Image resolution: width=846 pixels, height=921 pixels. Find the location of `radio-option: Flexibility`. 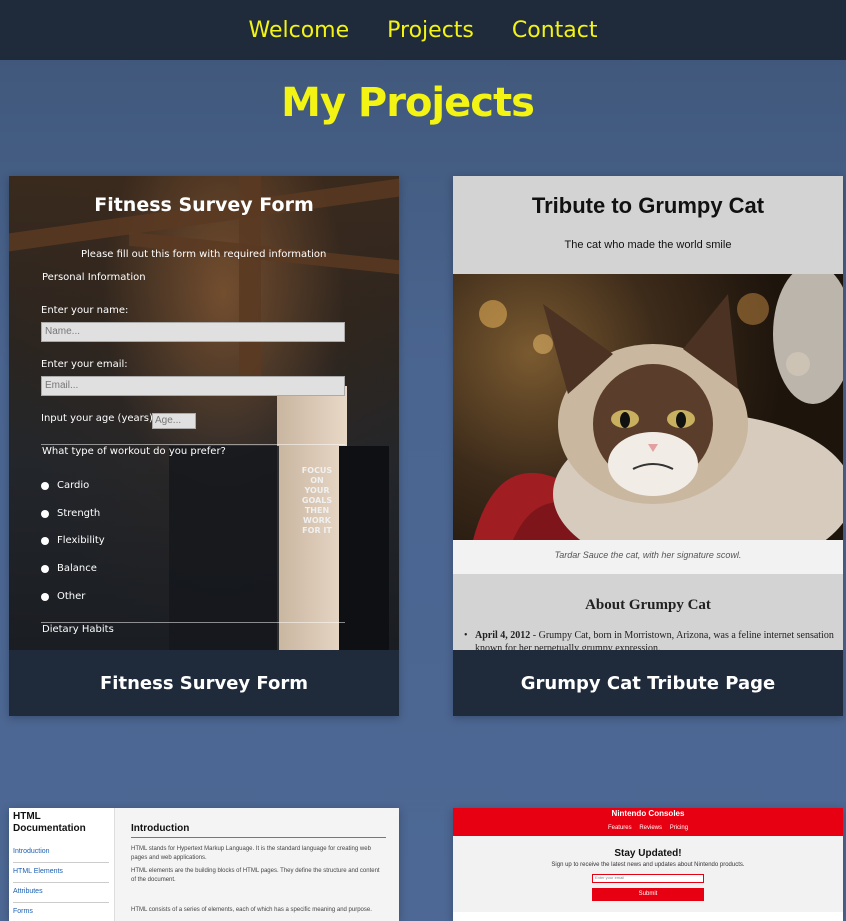

radio-option: Flexibility is located at coordinates (73, 540).